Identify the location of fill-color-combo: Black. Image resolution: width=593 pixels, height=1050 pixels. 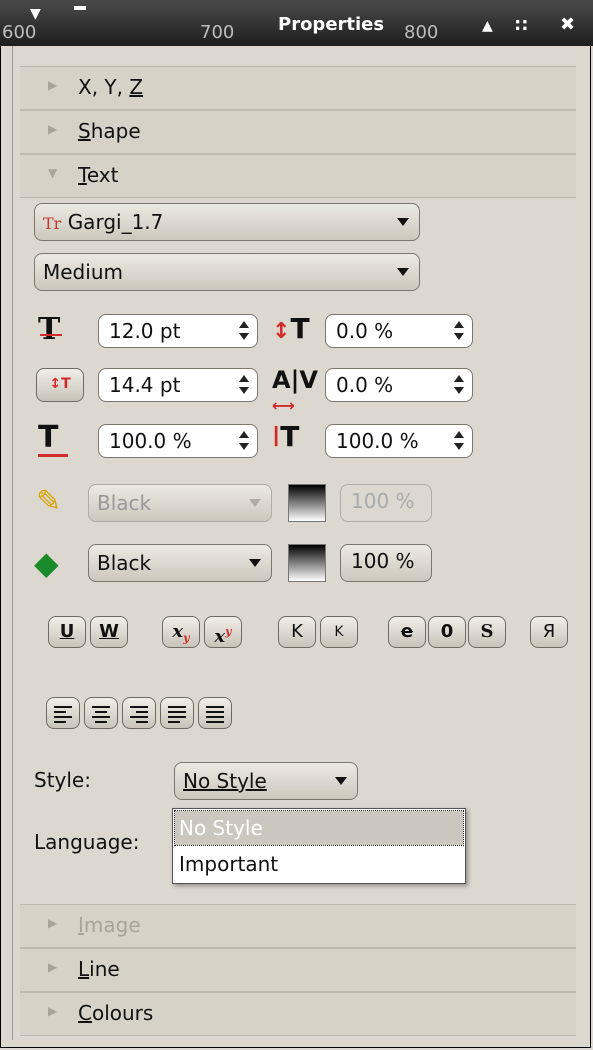
(180, 563).